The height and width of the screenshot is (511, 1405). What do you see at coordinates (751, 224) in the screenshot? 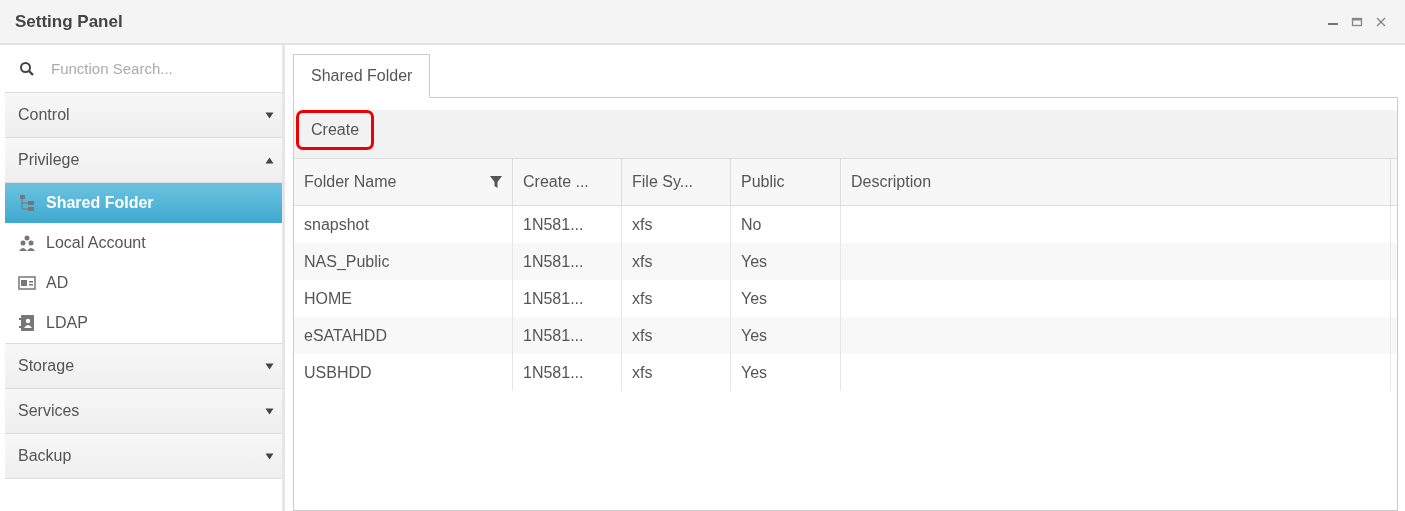
I see `table-cell: No` at bounding box center [751, 224].